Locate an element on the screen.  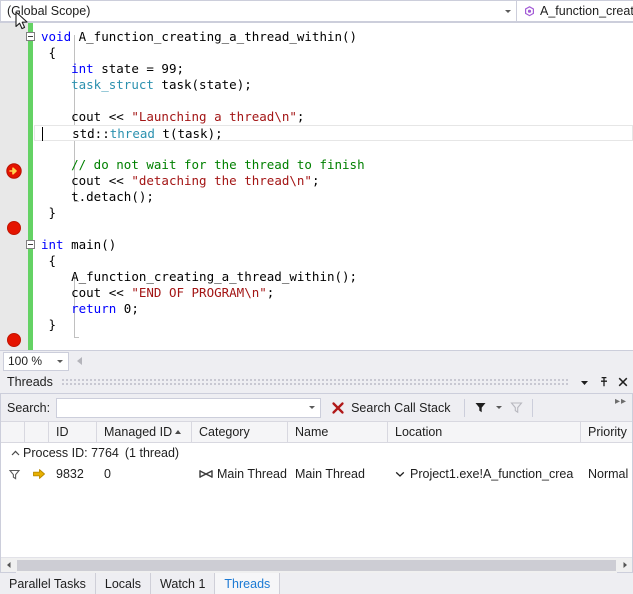
code-token-pln: main() is located at coordinates (90, 244).